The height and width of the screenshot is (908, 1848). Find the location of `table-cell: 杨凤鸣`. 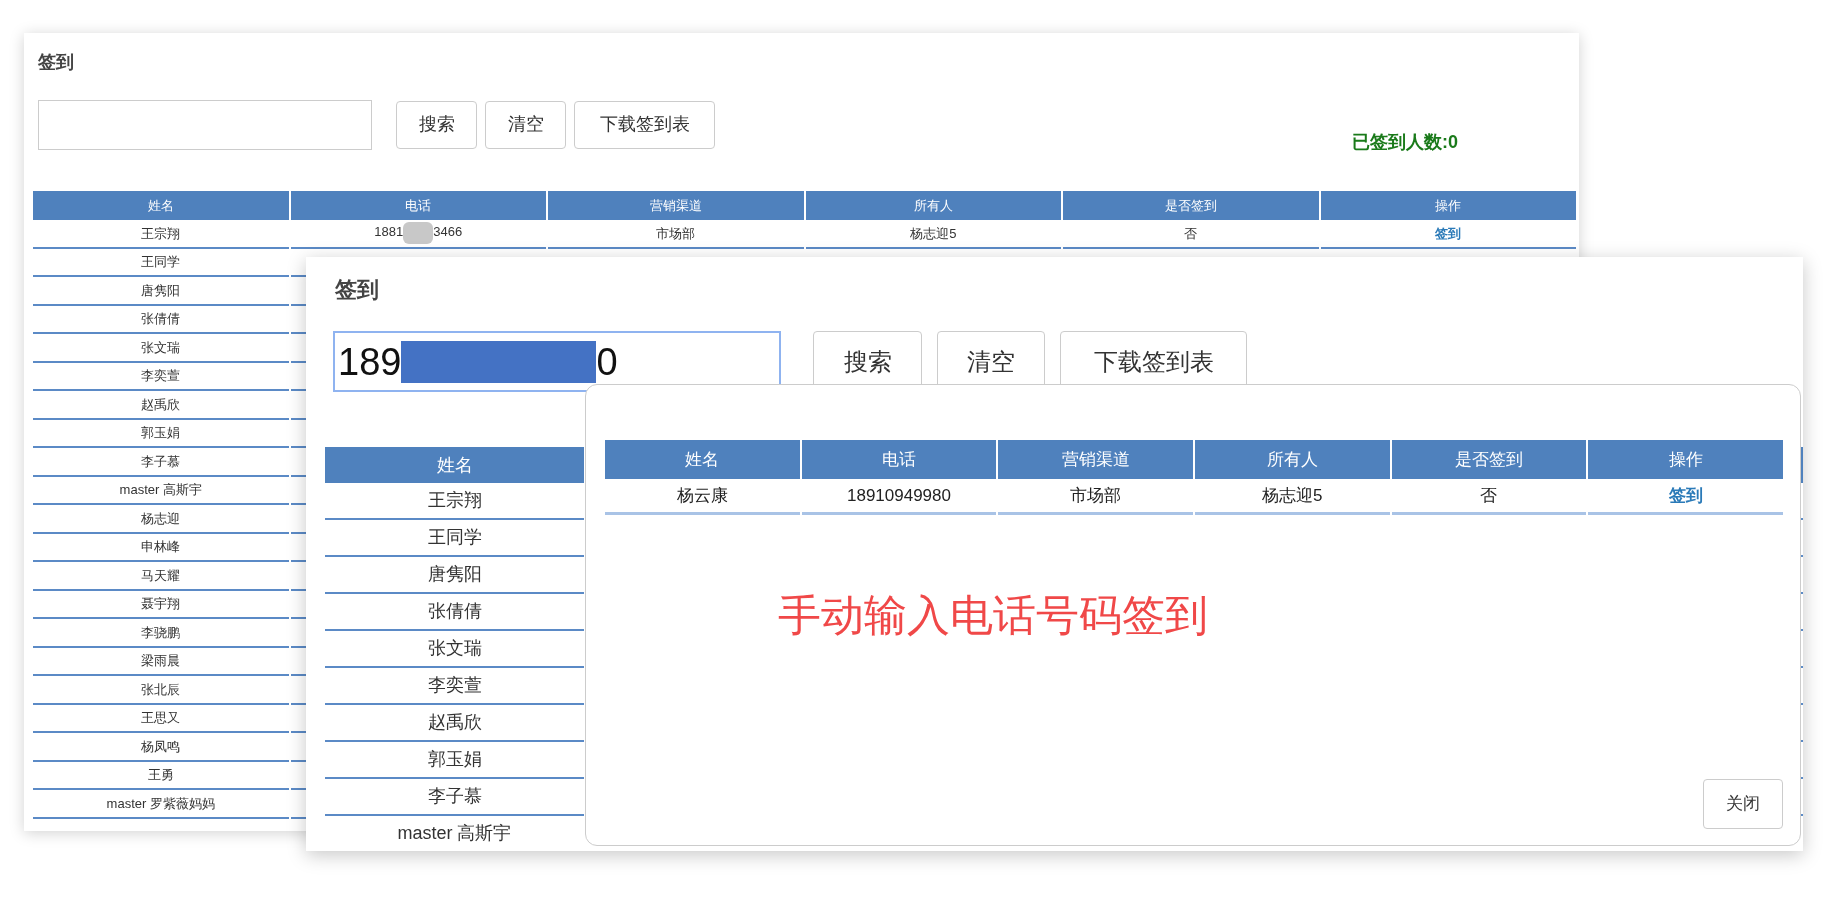

table-cell: 杨凤鸣 is located at coordinates (161, 747).